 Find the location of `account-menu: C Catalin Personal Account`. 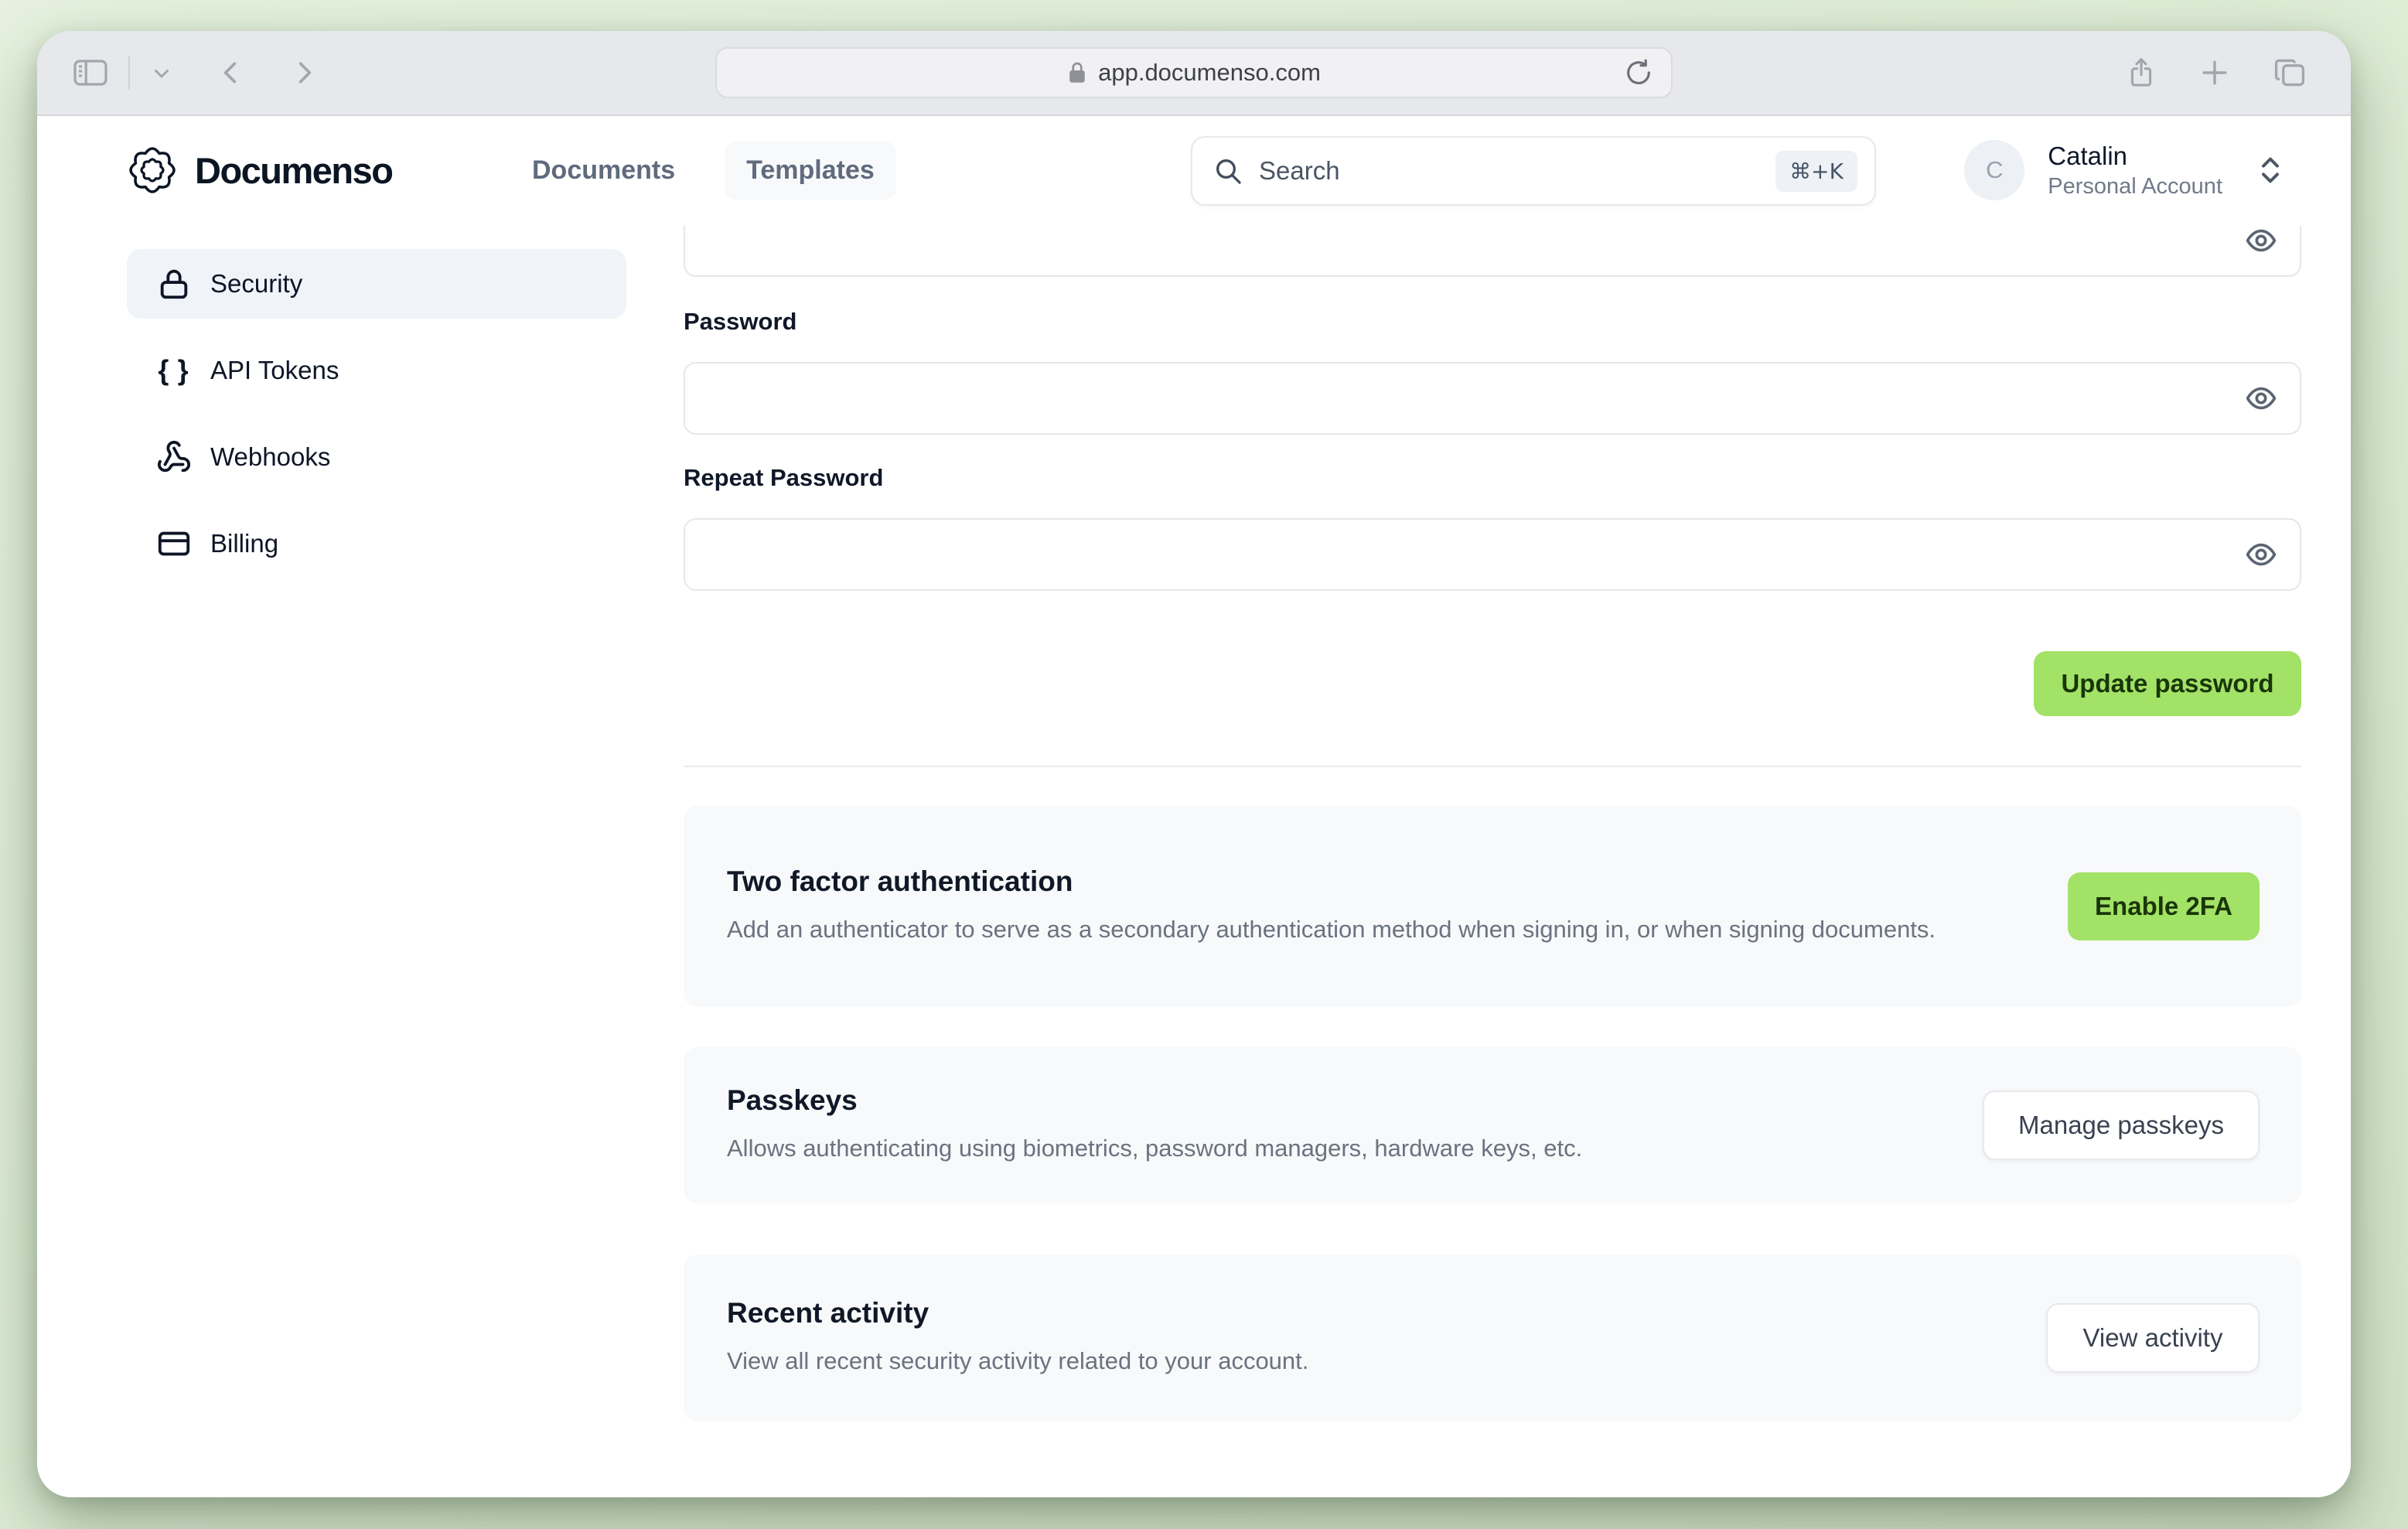

account-menu: C Catalin Personal Account is located at coordinates (2124, 170).